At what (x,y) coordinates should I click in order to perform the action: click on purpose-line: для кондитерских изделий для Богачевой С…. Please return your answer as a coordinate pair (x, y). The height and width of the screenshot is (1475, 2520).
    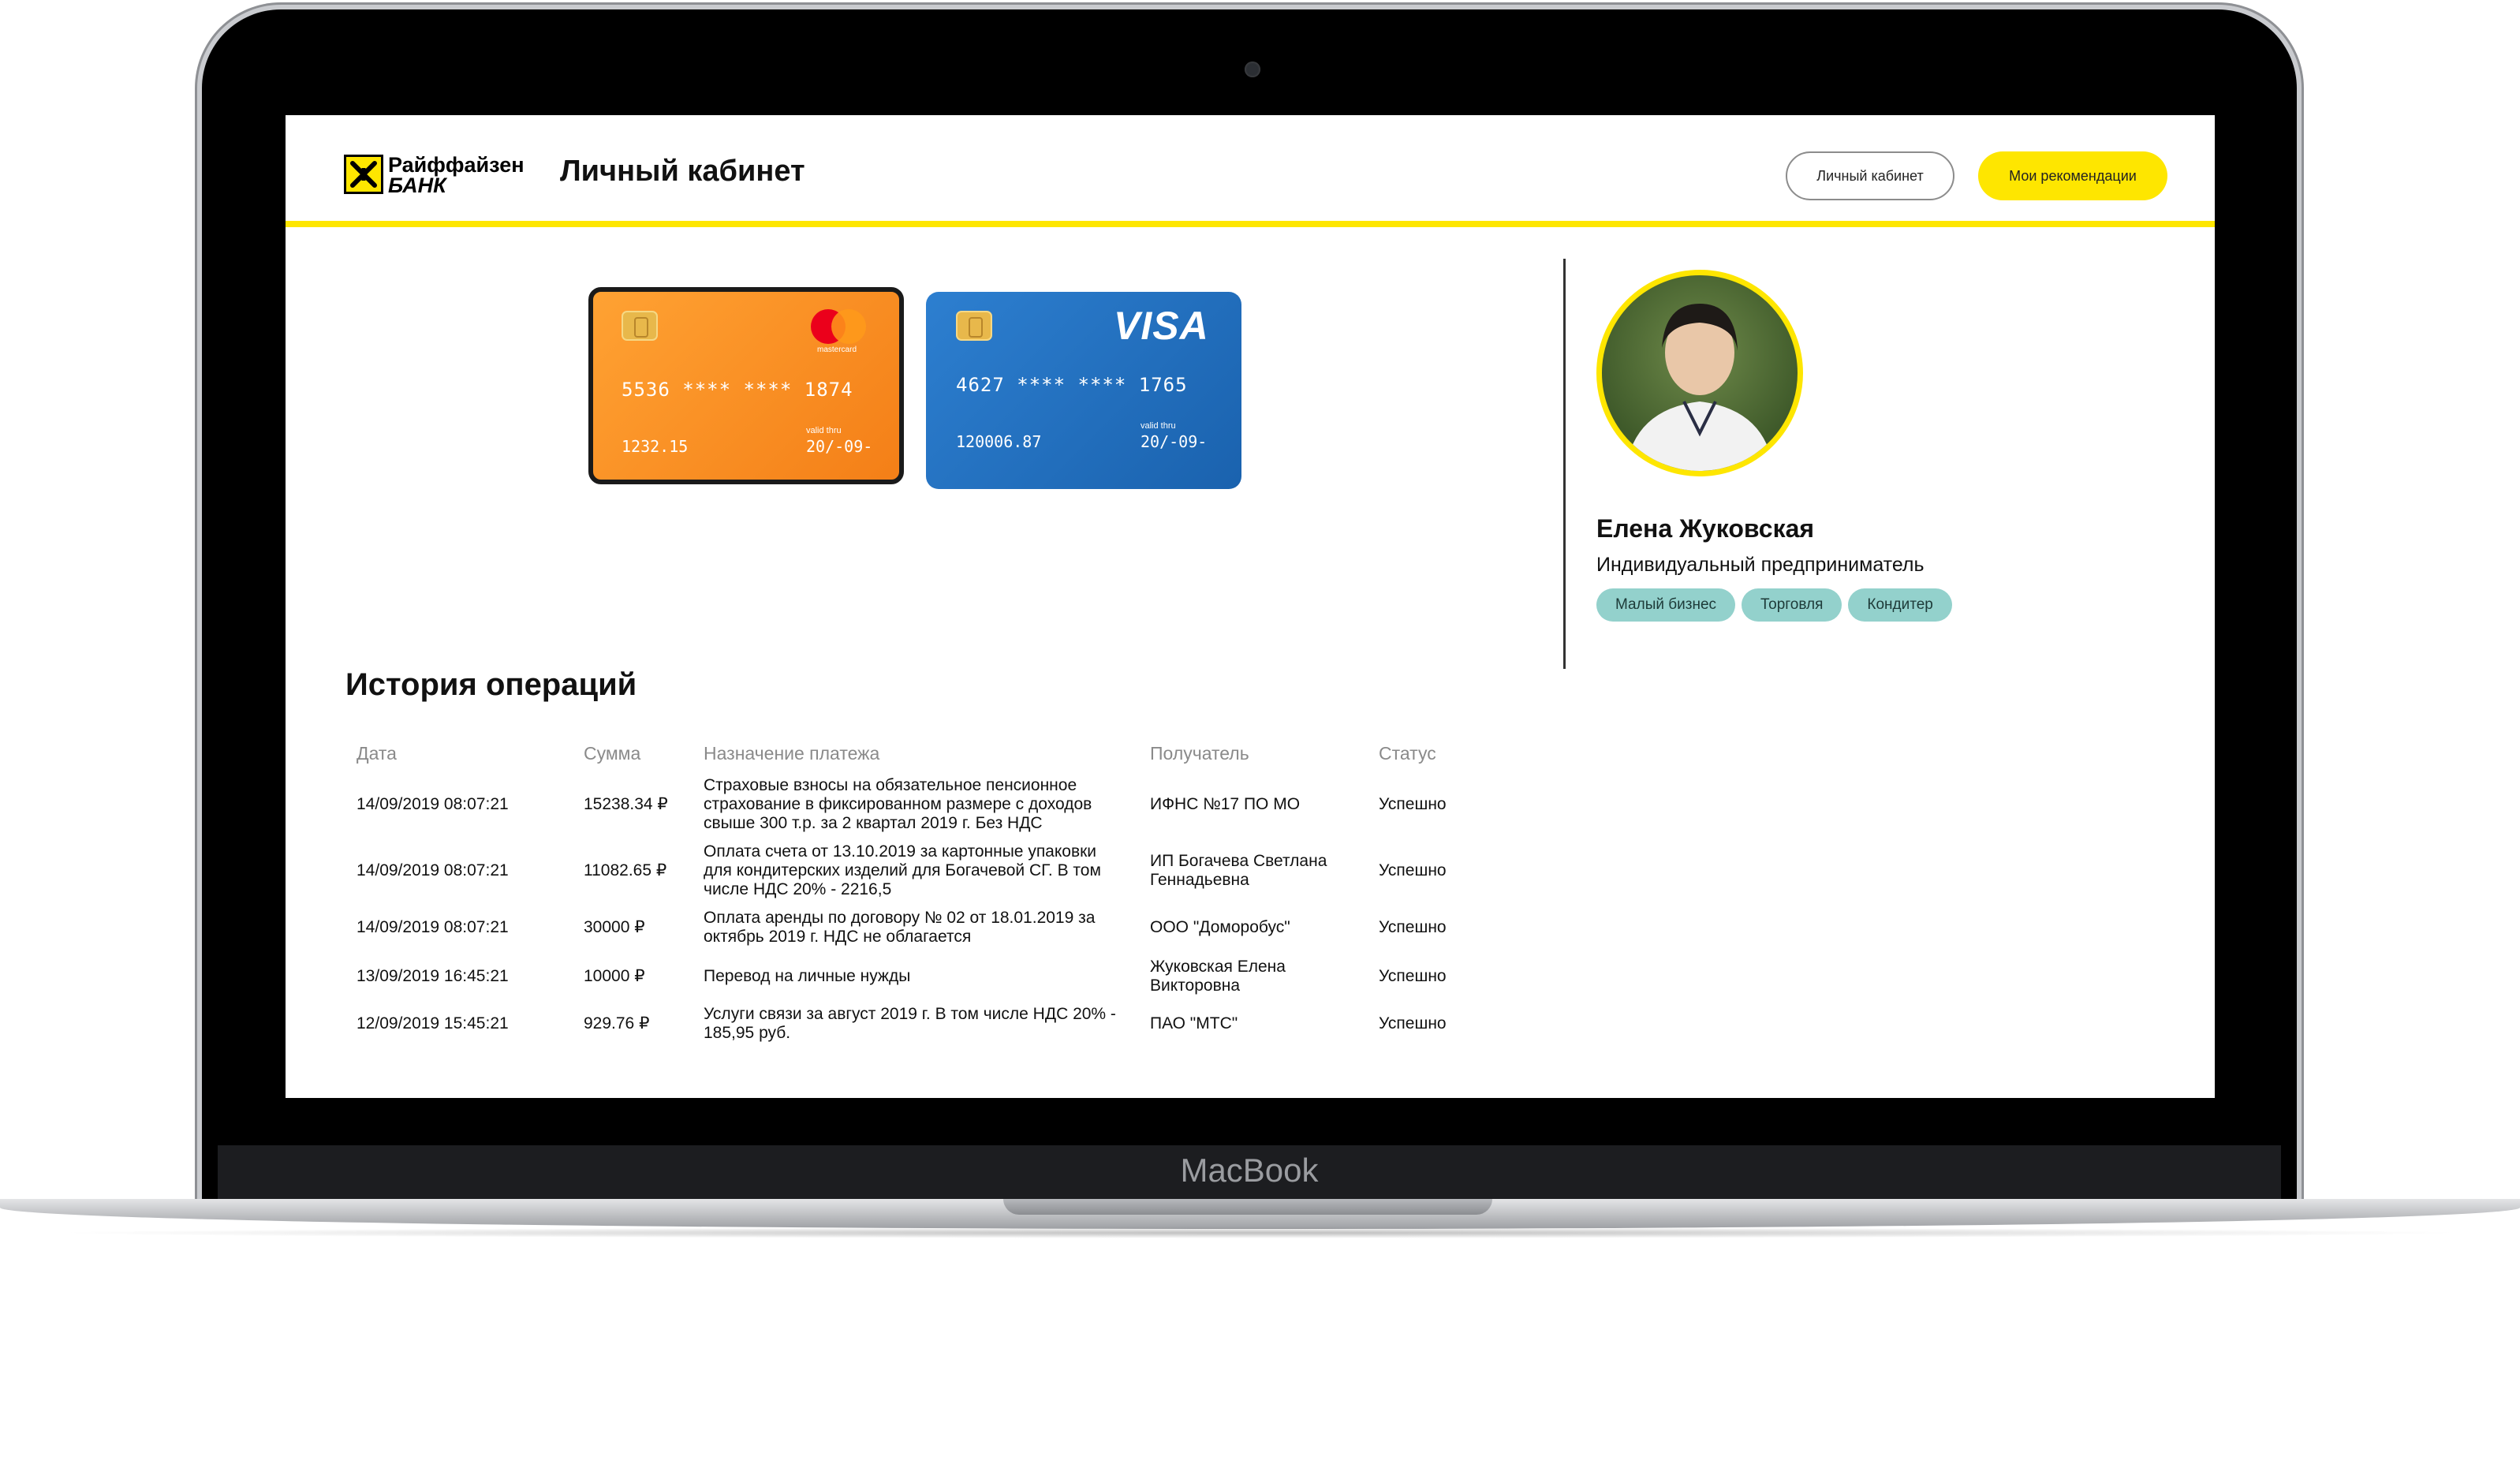
    Looking at the image, I should click on (902, 870).